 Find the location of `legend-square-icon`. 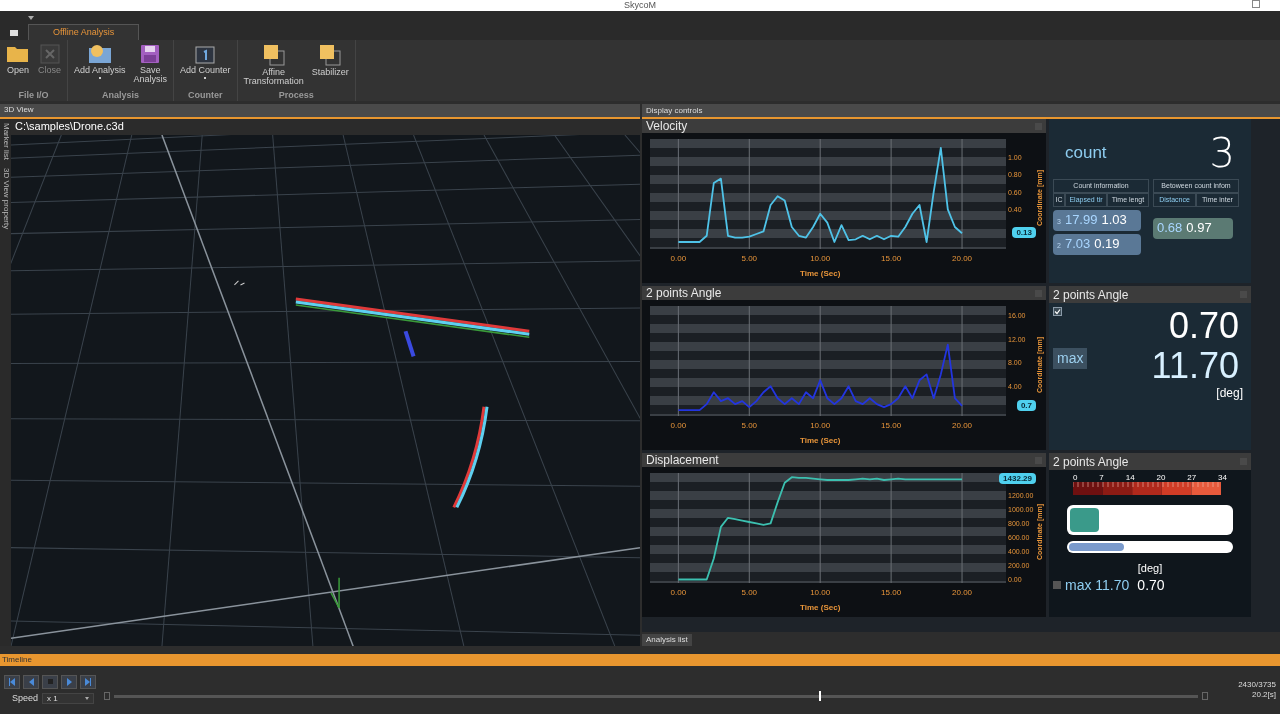

legend-square-icon is located at coordinates (1057, 585).